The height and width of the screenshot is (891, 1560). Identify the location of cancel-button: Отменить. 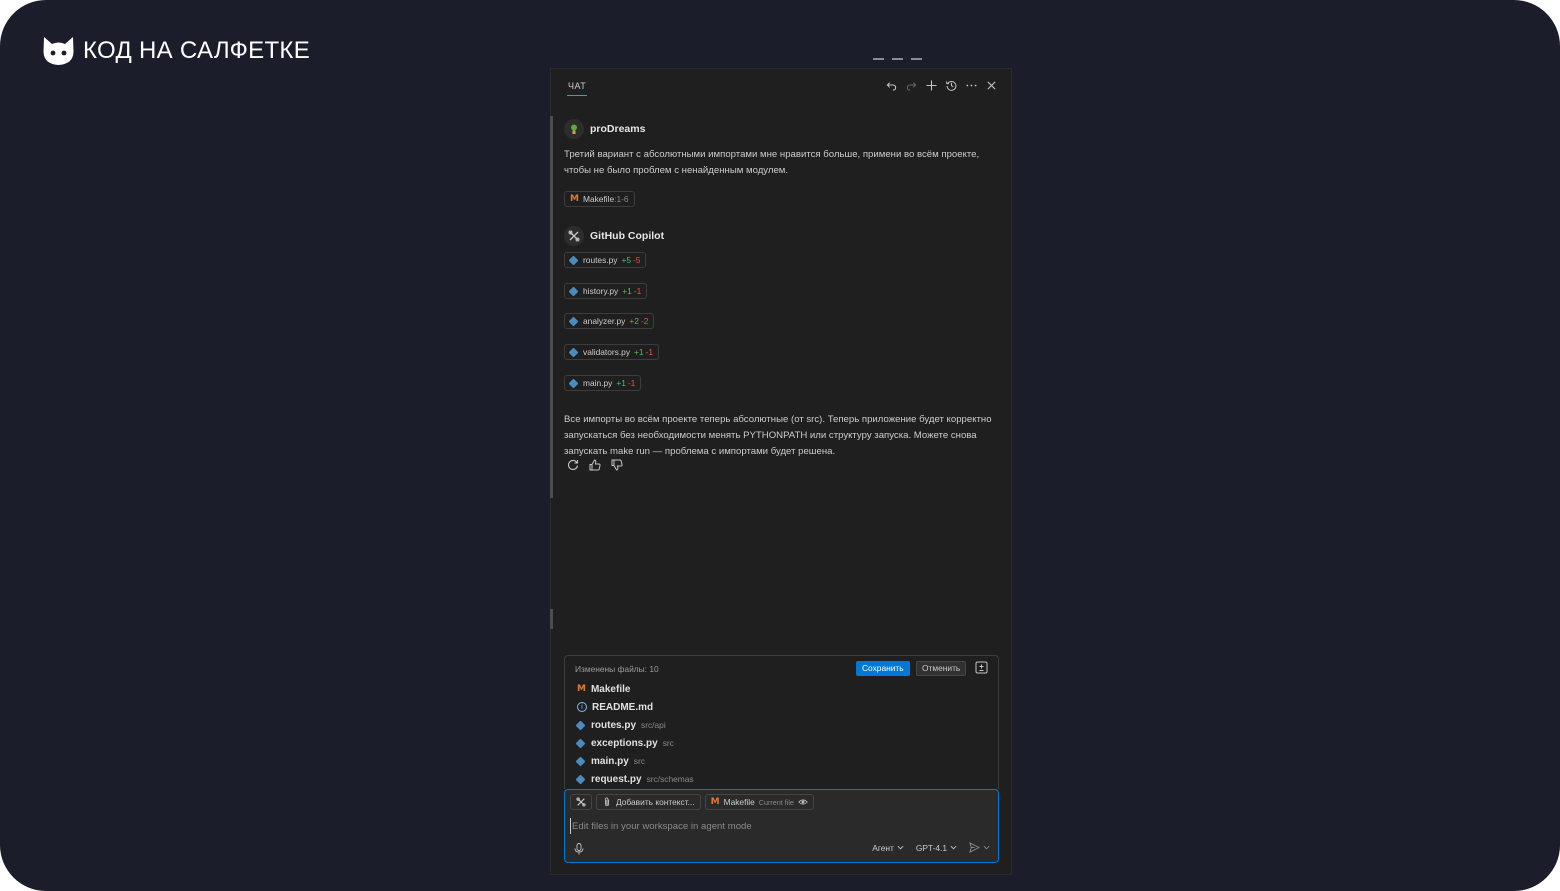
(941, 668).